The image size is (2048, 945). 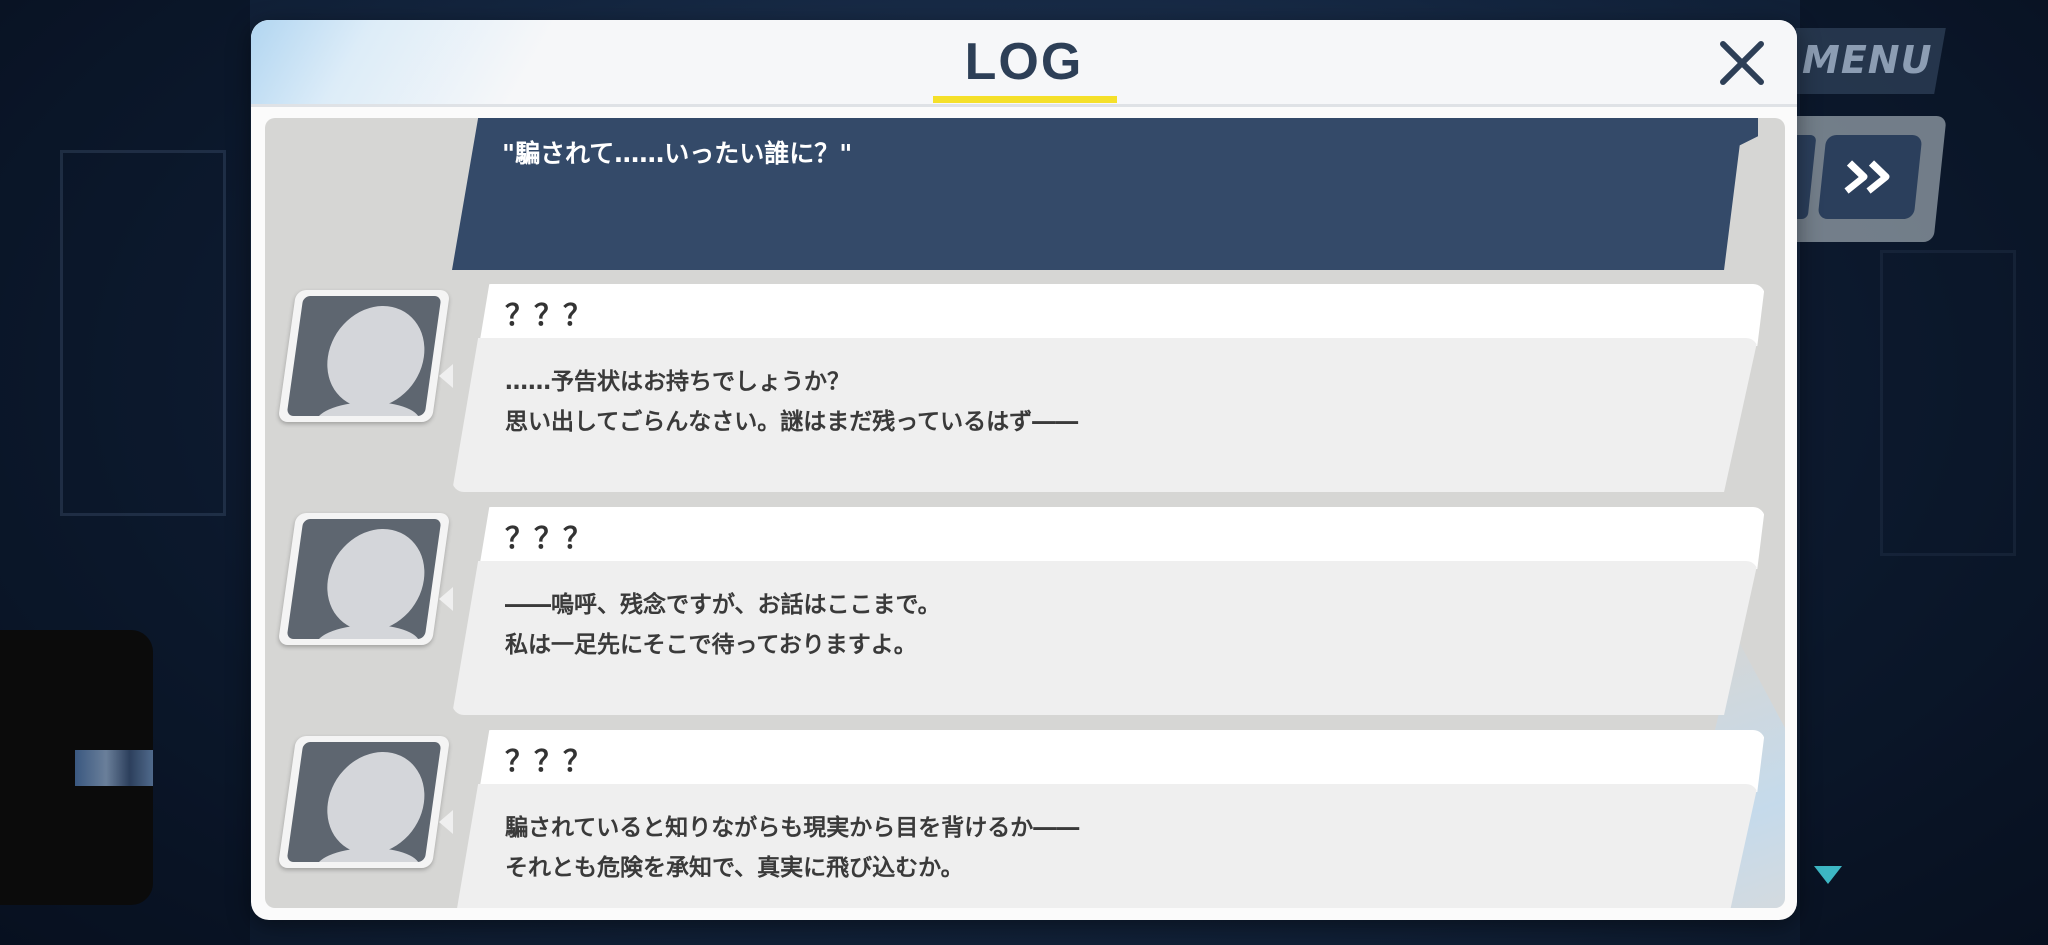 I want to click on thumbnail-image, so click(x=114, y=768).